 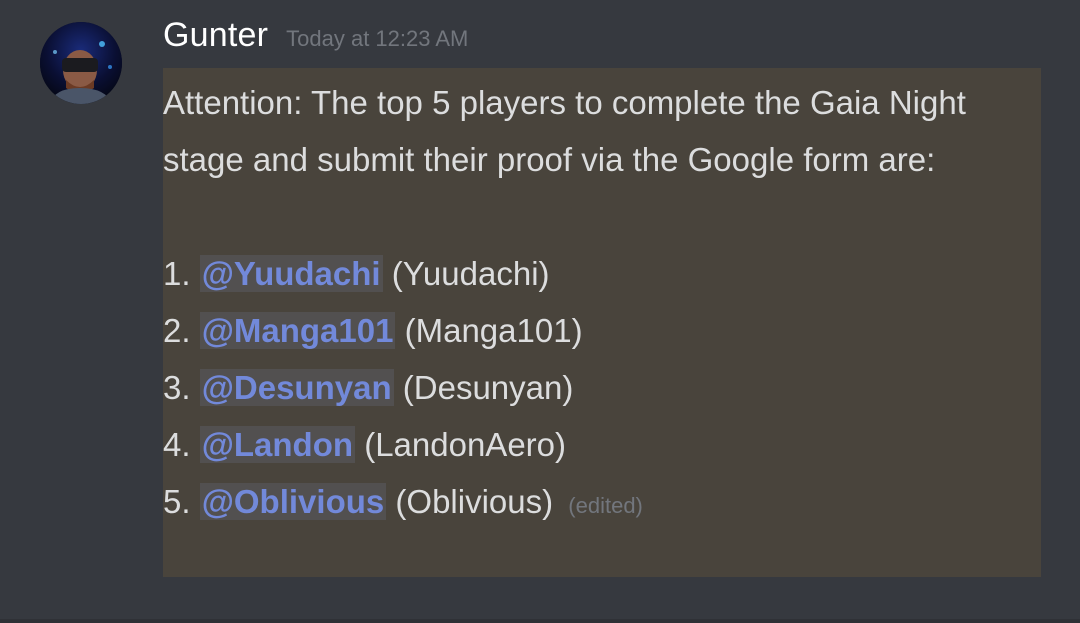 I want to click on avatar, so click(x=81, y=63).